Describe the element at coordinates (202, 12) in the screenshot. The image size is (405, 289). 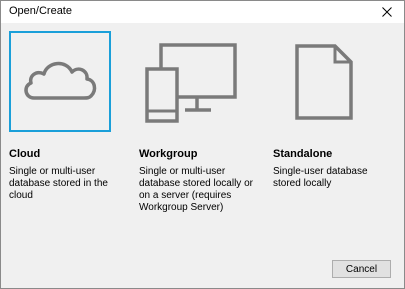
I see `title-bar: Open/Create` at that location.